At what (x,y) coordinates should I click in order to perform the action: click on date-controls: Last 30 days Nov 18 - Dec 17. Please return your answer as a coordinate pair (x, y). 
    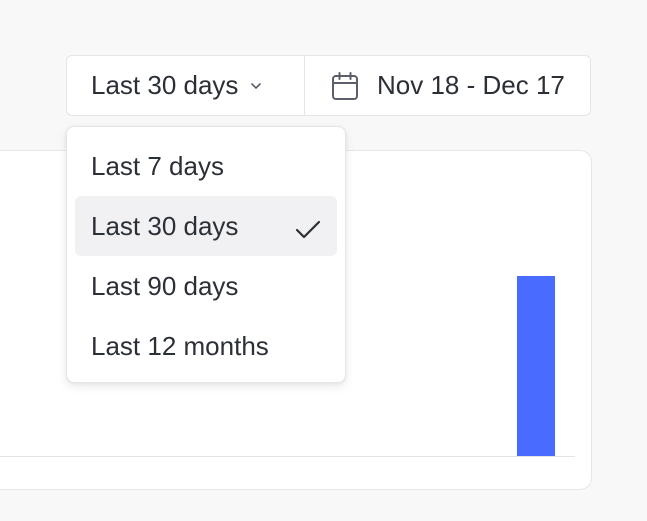
    Looking at the image, I should click on (328, 85).